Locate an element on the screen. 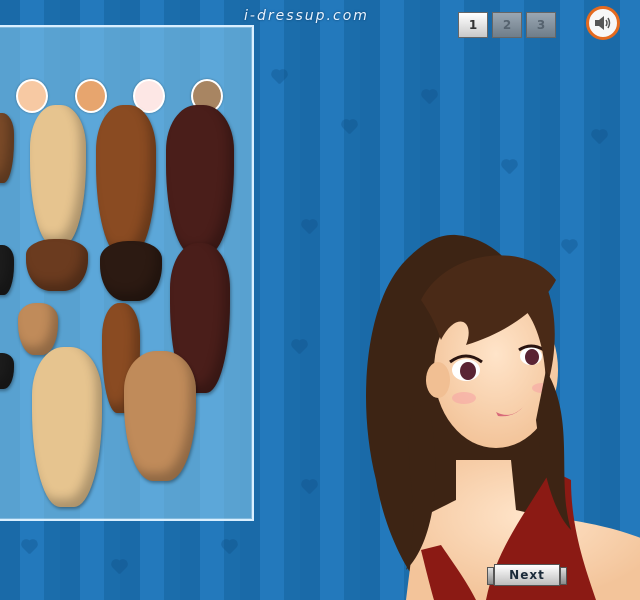 The width and height of the screenshot is (640, 600). page-selector: 1 2 3 is located at coordinates (507, 25).